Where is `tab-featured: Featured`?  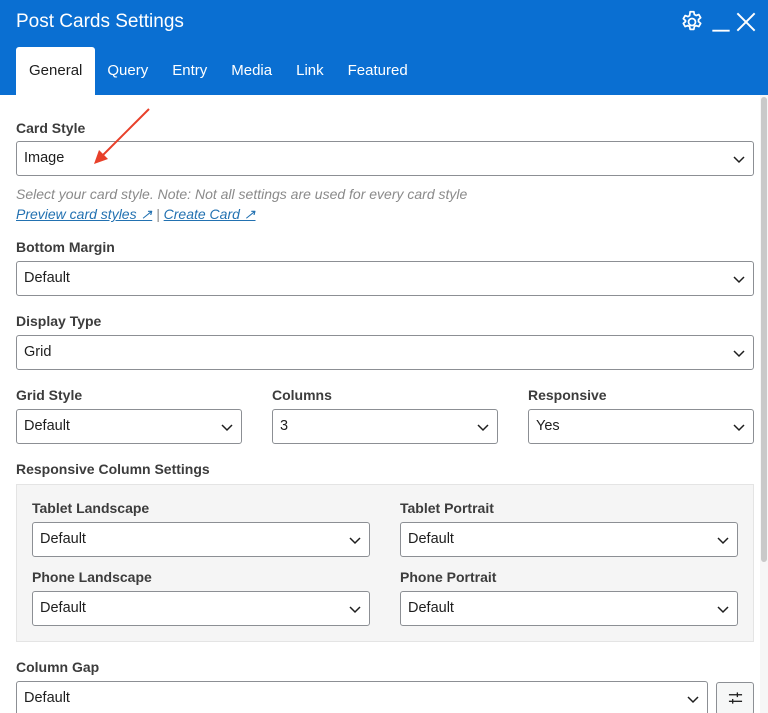
tab-featured: Featured is located at coordinates (378, 71).